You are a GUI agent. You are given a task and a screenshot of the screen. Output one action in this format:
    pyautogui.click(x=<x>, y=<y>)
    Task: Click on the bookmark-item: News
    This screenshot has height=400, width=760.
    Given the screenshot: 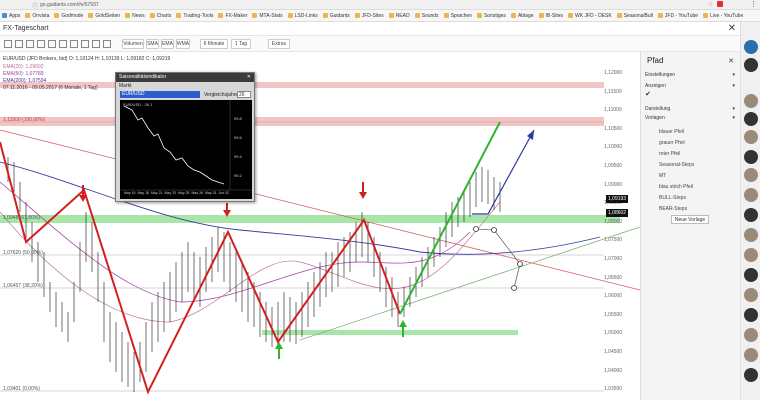 What is the action you would take?
    pyautogui.click(x=135, y=16)
    